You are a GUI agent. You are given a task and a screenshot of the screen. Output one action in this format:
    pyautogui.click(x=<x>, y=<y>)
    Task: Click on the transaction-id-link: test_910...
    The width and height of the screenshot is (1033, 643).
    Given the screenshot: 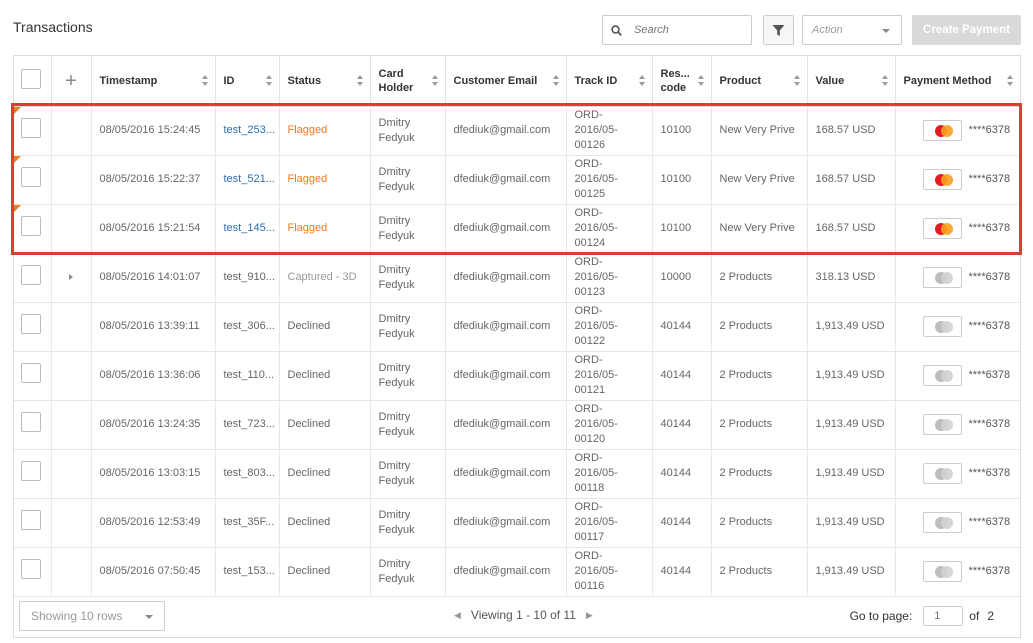 What is the action you would take?
    pyautogui.click(x=247, y=278)
    